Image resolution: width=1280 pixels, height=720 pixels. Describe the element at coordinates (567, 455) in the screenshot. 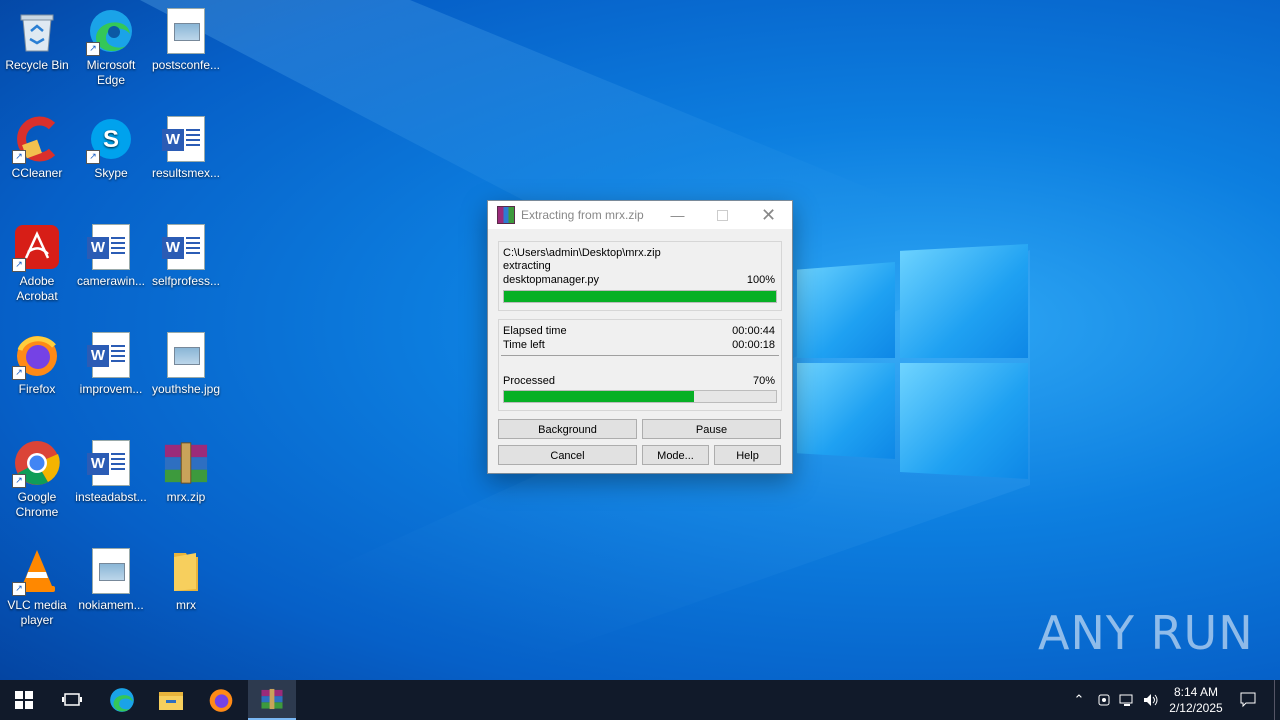

I see `cancel-button: Cancel` at that location.